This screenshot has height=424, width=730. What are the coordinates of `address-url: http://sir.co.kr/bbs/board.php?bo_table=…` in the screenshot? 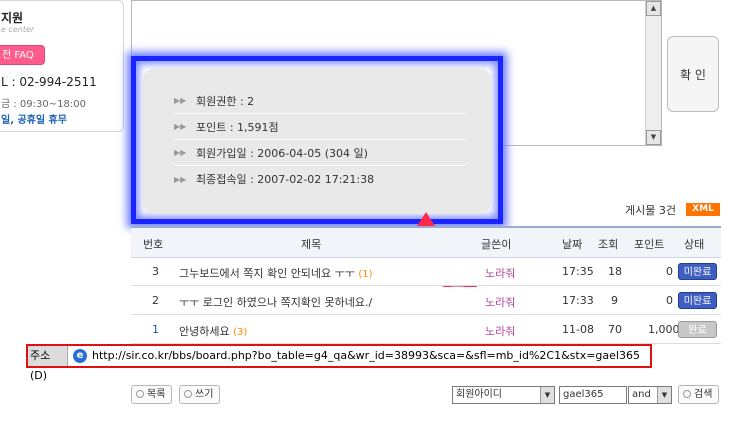 It's located at (366, 355).